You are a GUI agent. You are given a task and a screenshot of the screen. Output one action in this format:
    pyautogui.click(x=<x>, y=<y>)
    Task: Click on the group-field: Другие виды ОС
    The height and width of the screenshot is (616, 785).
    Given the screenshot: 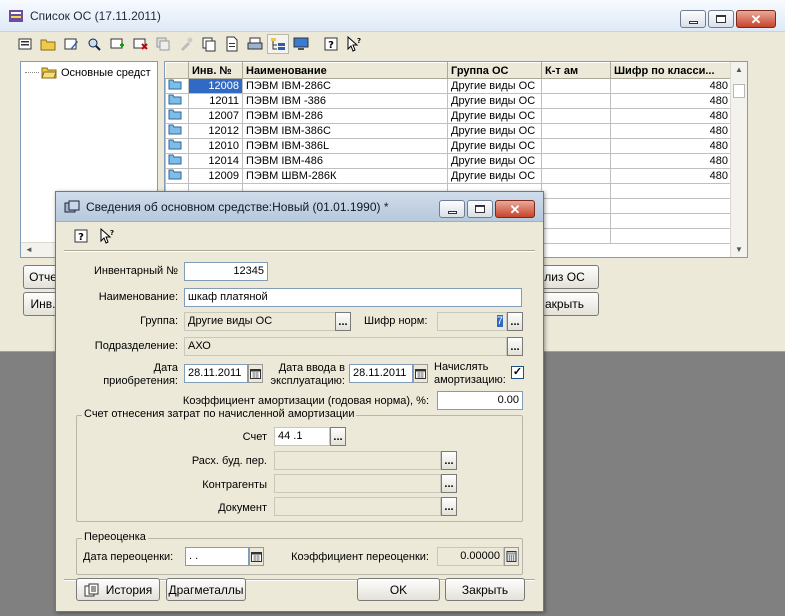 What is the action you would take?
    pyautogui.click(x=260, y=321)
    